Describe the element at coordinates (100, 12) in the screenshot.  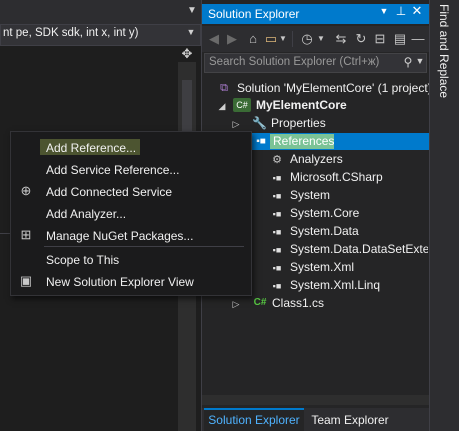
I see `editor-top-strip` at that location.